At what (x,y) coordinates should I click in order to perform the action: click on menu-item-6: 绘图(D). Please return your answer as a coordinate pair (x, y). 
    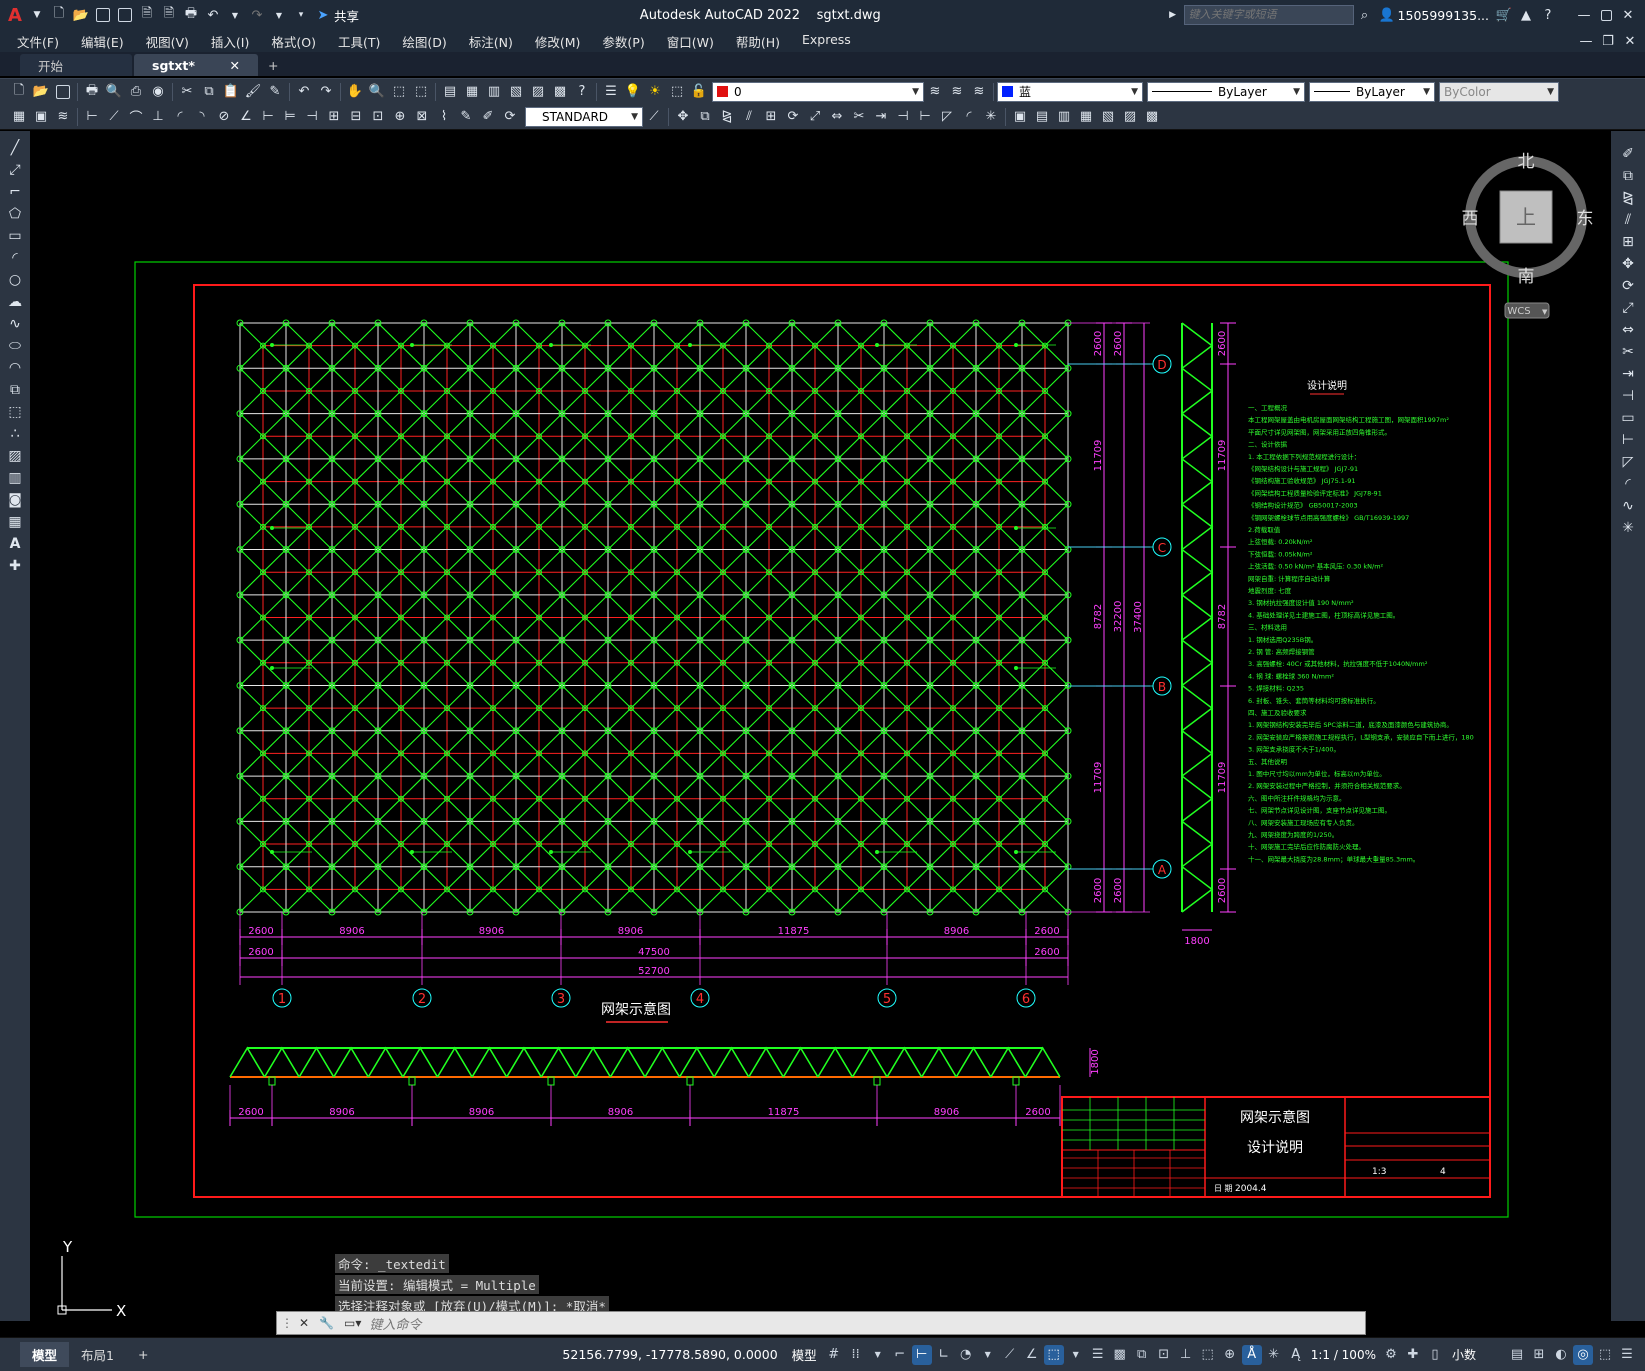
    Looking at the image, I should click on (424, 41).